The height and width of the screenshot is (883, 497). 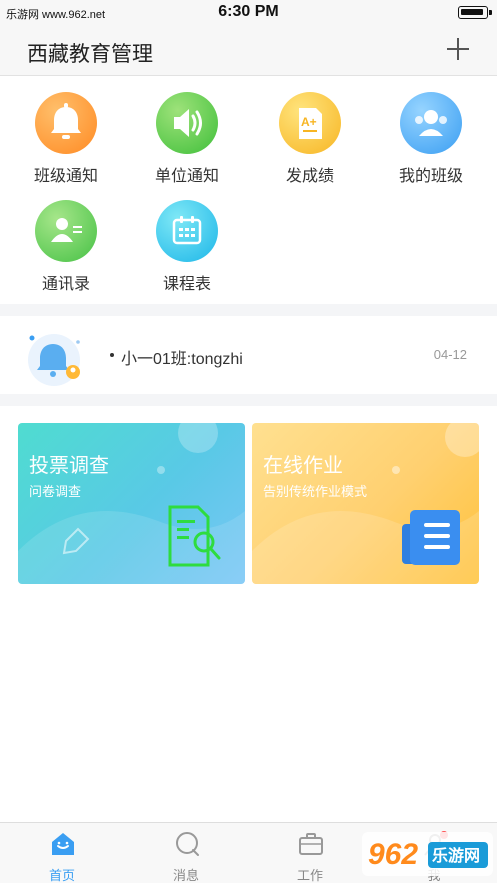 What do you see at coordinates (112, 355) in the screenshot?
I see `bullet-dot` at bounding box center [112, 355].